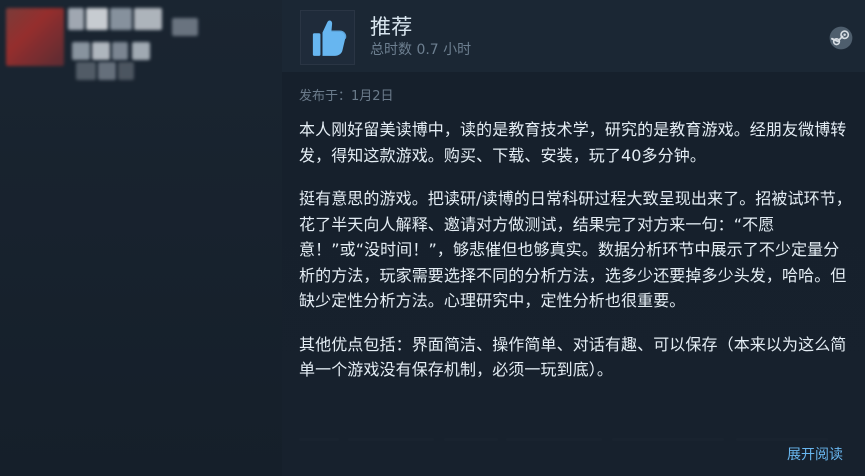 The width and height of the screenshot is (865, 476). I want to click on hours-played: 总时数 0.7 小时, so click(421, 50).